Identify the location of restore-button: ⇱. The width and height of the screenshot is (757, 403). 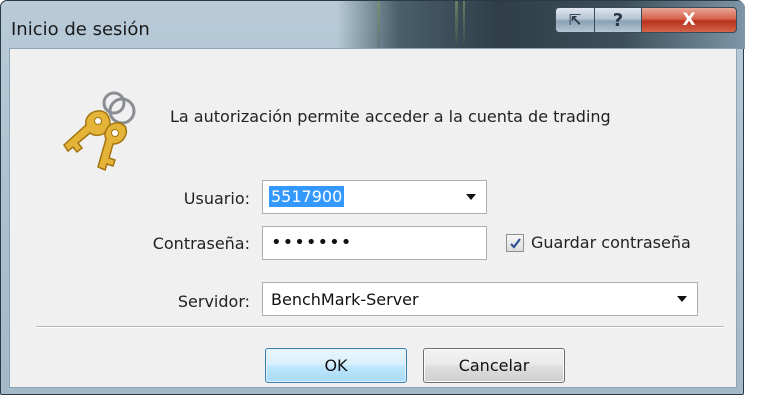
(575, 20).